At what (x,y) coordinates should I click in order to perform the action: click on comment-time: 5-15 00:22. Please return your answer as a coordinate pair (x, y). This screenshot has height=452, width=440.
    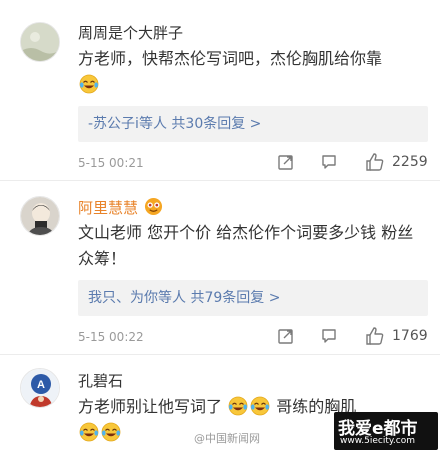
    Looking at the image, I should click on (111, 337).